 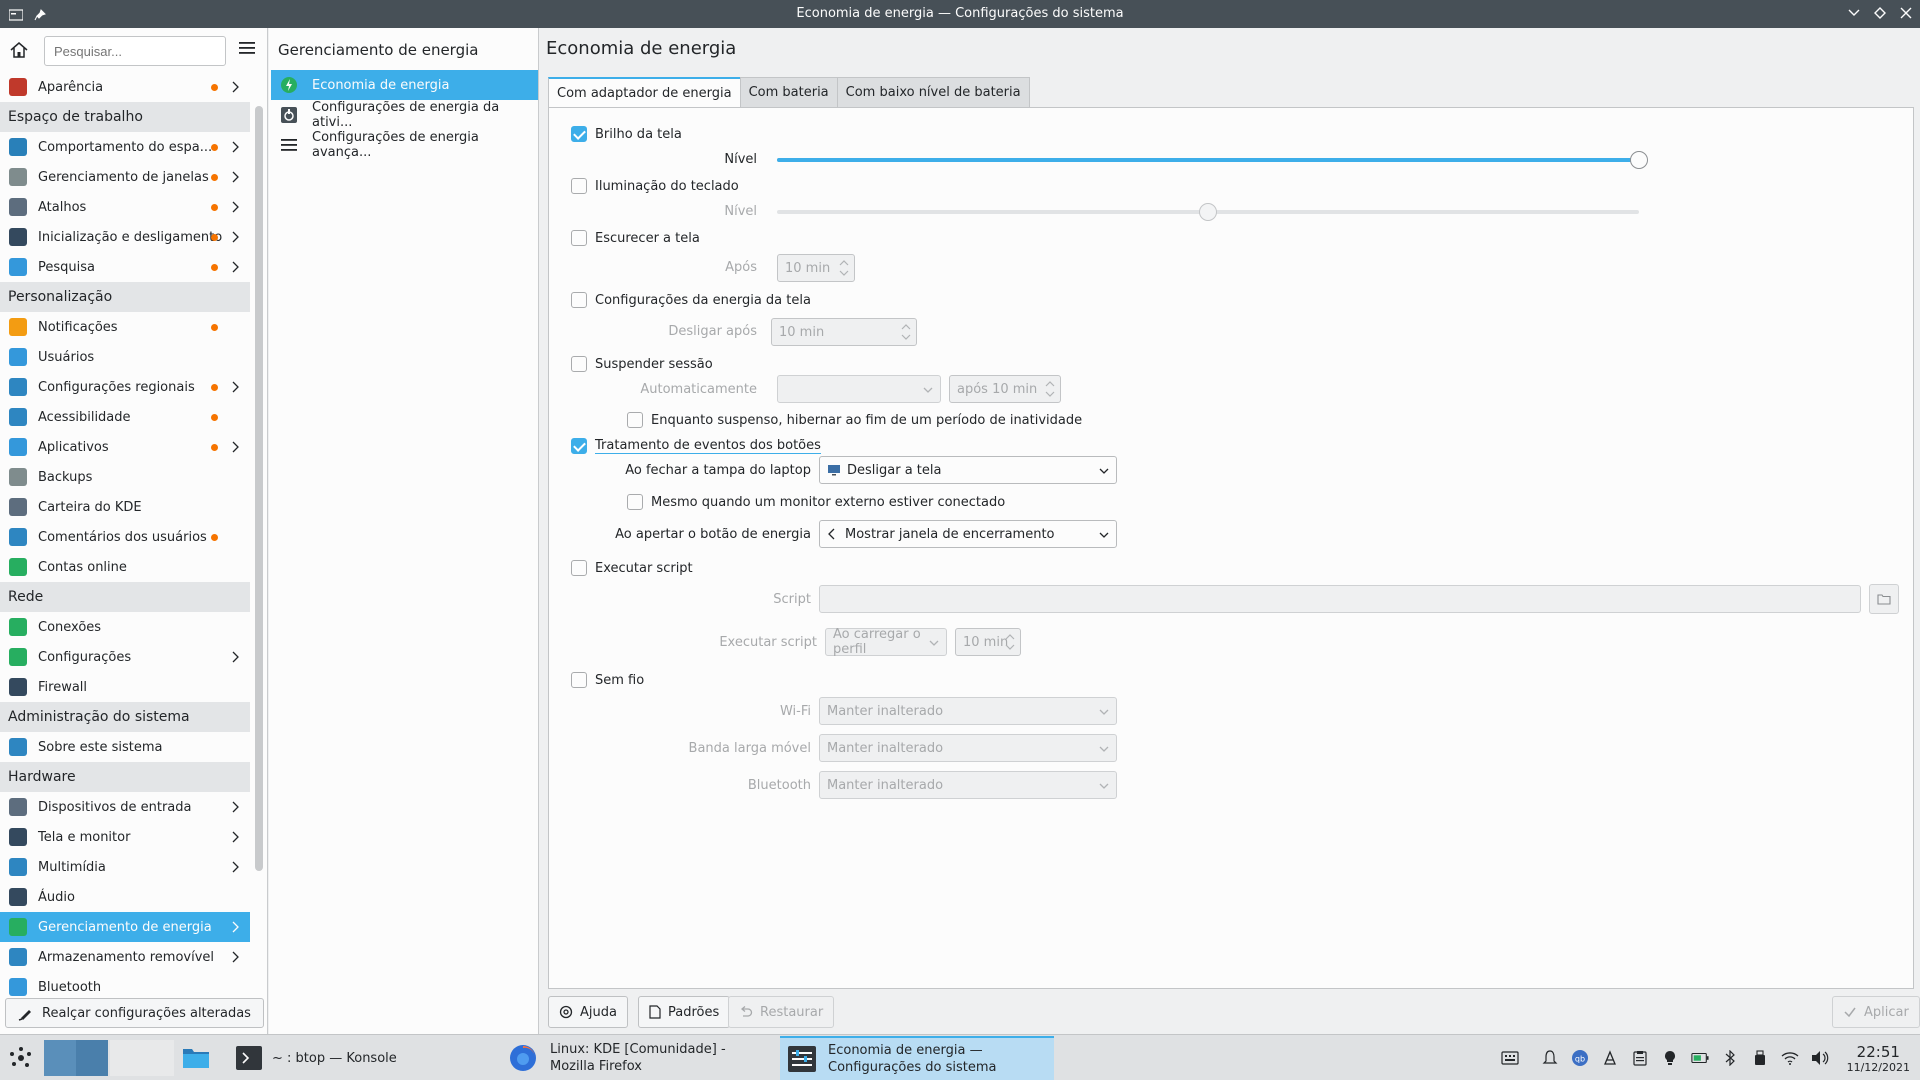 What do you see at coordinates (933, 92) in the screenshot?
I see `tab-low-battery: Com baixo nível de bateria` at bounding box center [933, 92].